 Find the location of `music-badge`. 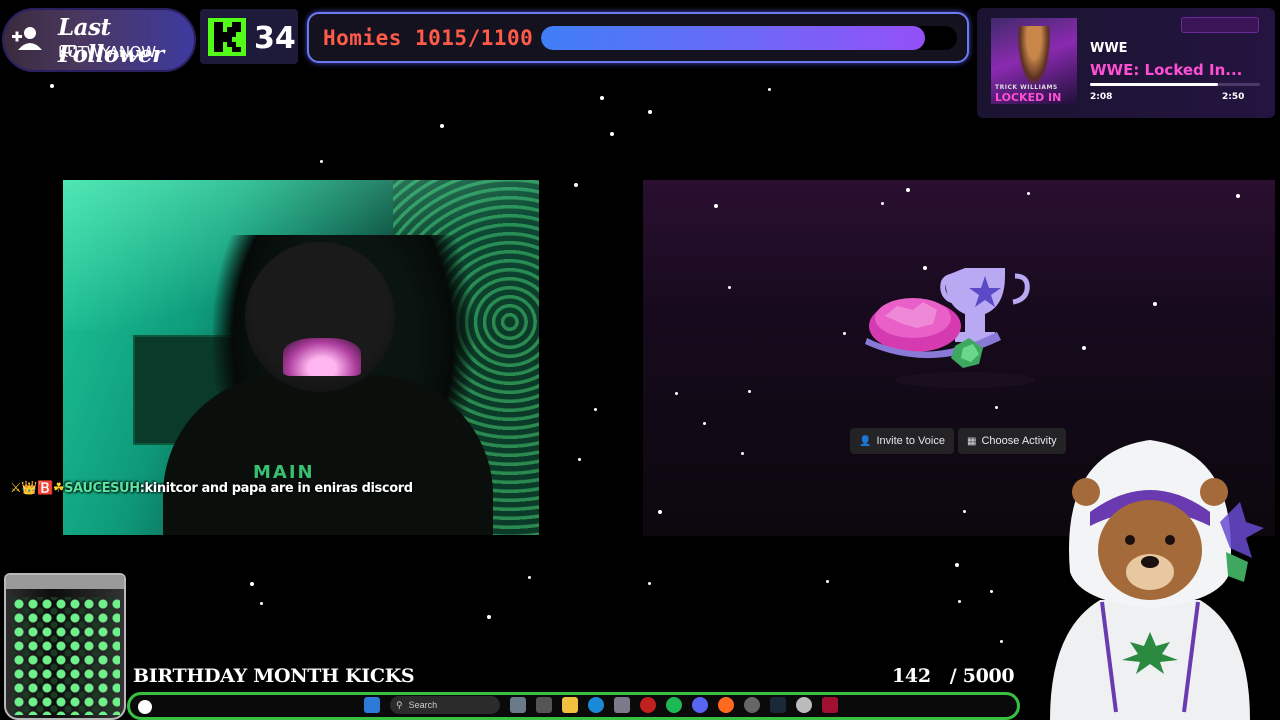

music-badge is located at coordinates (1220, 25).